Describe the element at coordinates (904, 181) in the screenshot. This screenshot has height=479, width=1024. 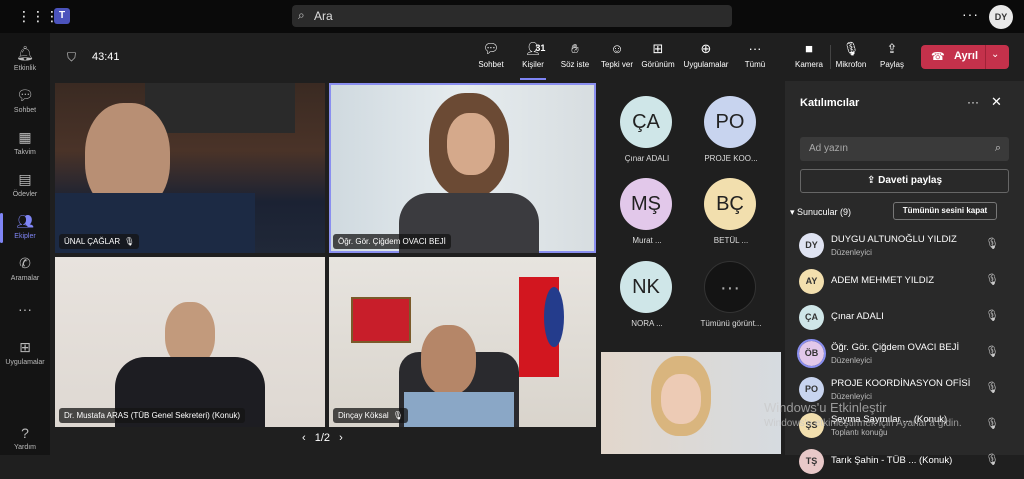
I see `share-invite-button: ⇪ Daveti paylaş` at that location.